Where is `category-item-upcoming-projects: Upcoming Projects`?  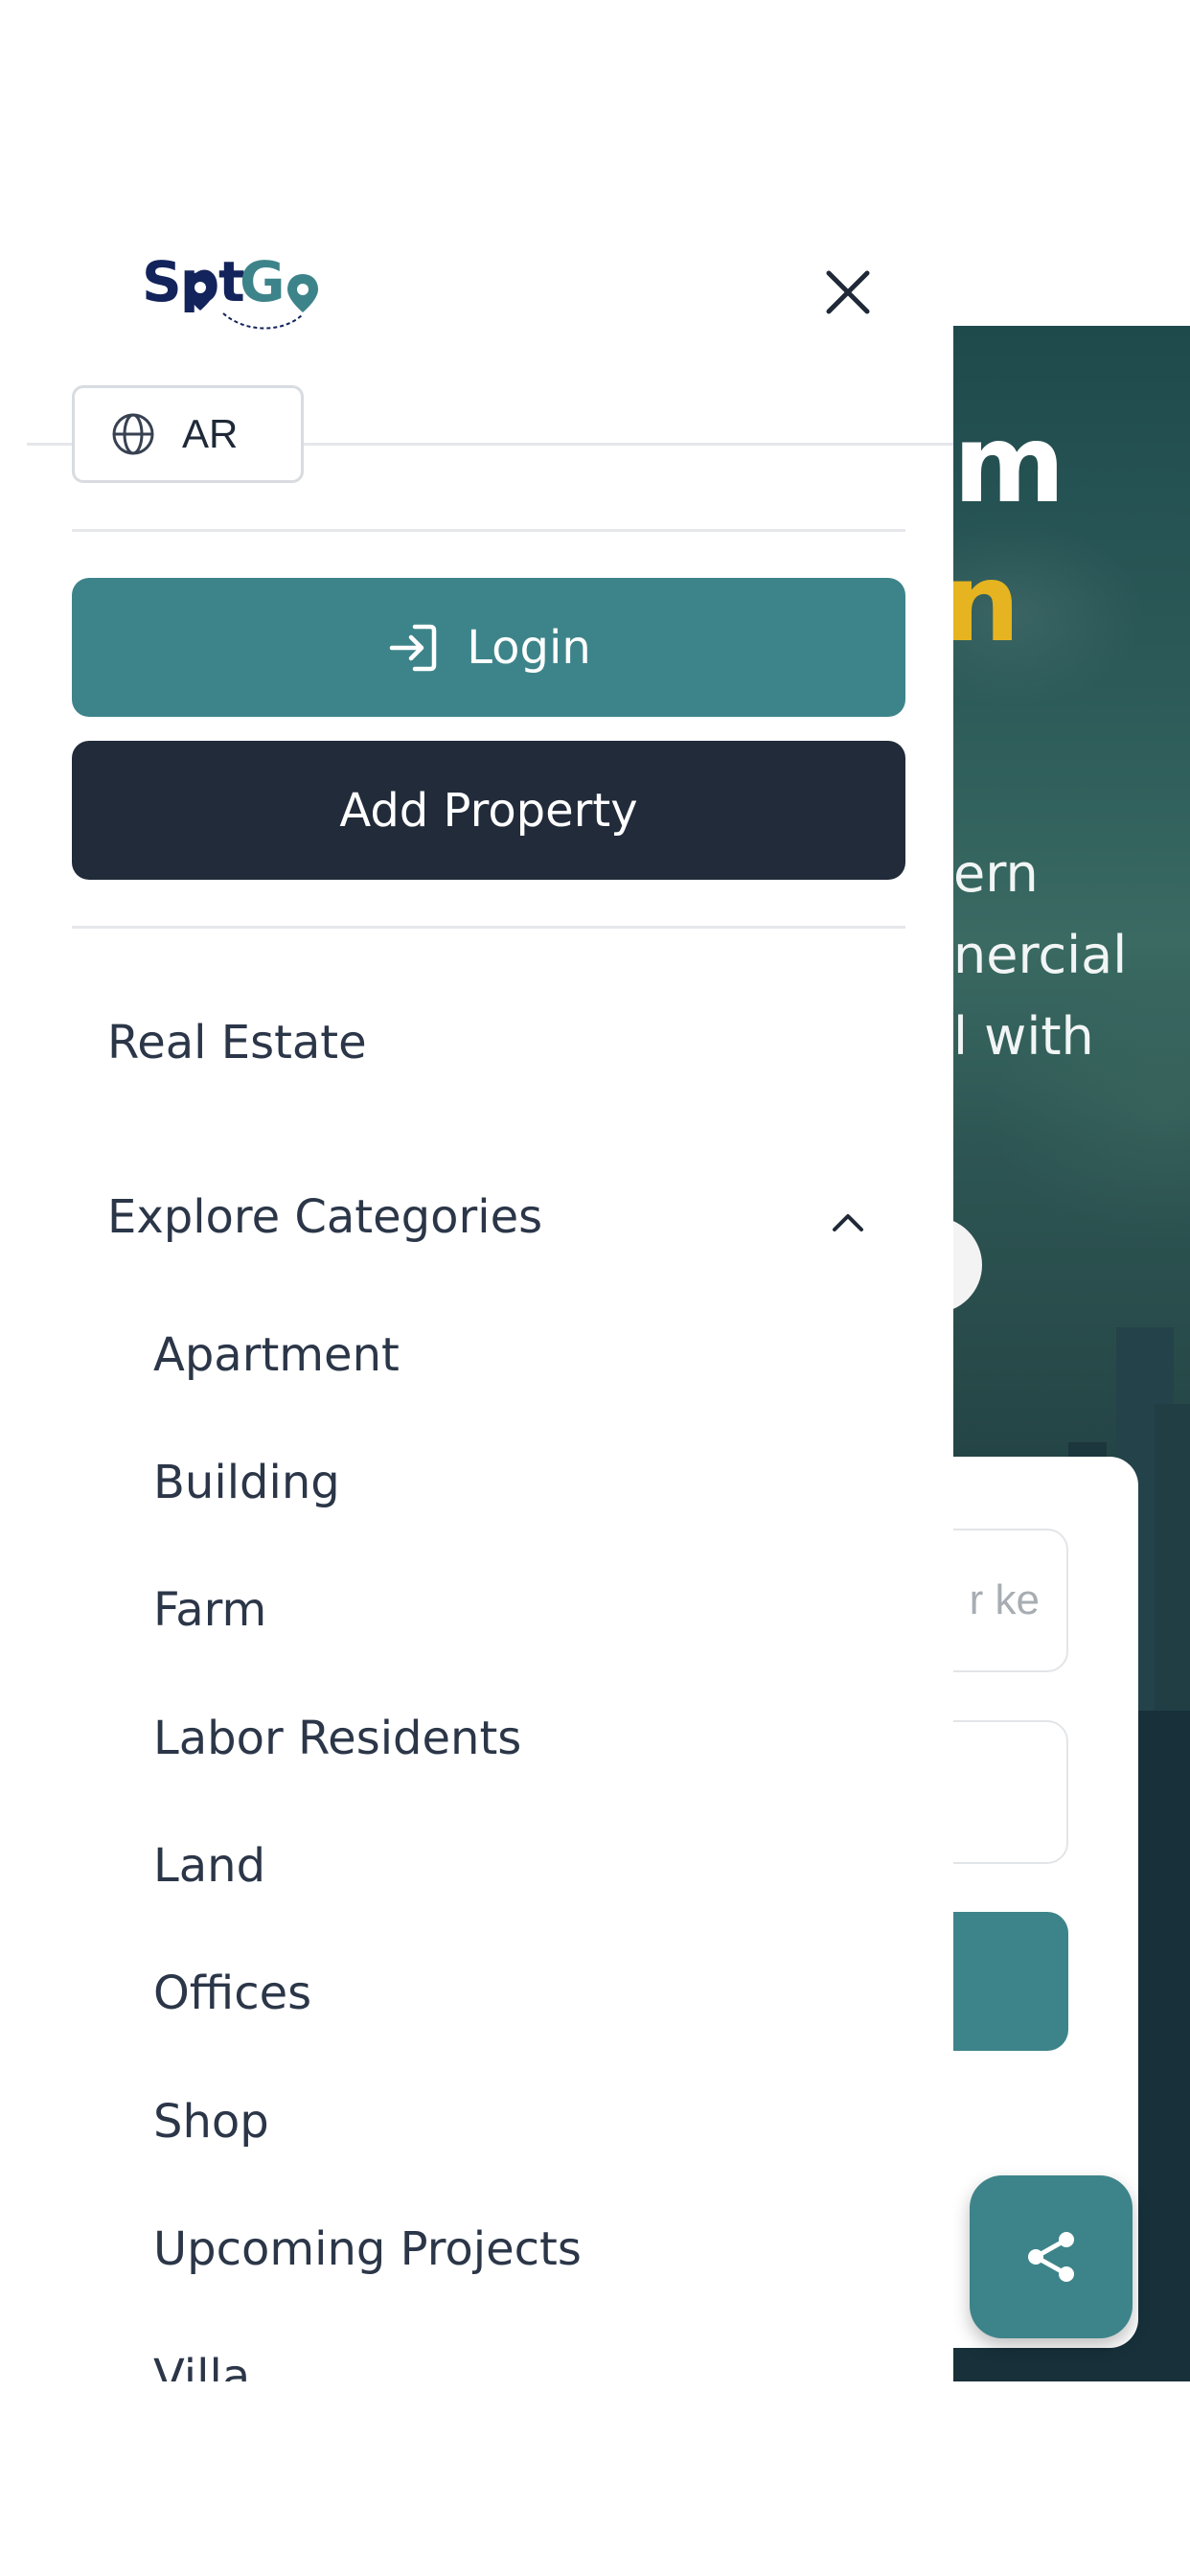 category-item-upcoming-projects: Upcoming Projects is located at coordinates (367, 2249).